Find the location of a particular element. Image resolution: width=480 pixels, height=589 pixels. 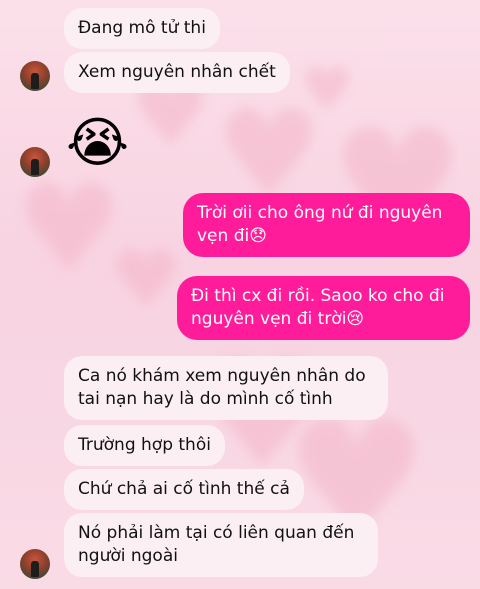

message-bubble-outgoing: Trời ơii cho ông nứ đi nguyên vẹn đi😞 is located at coordinates (326, 225).